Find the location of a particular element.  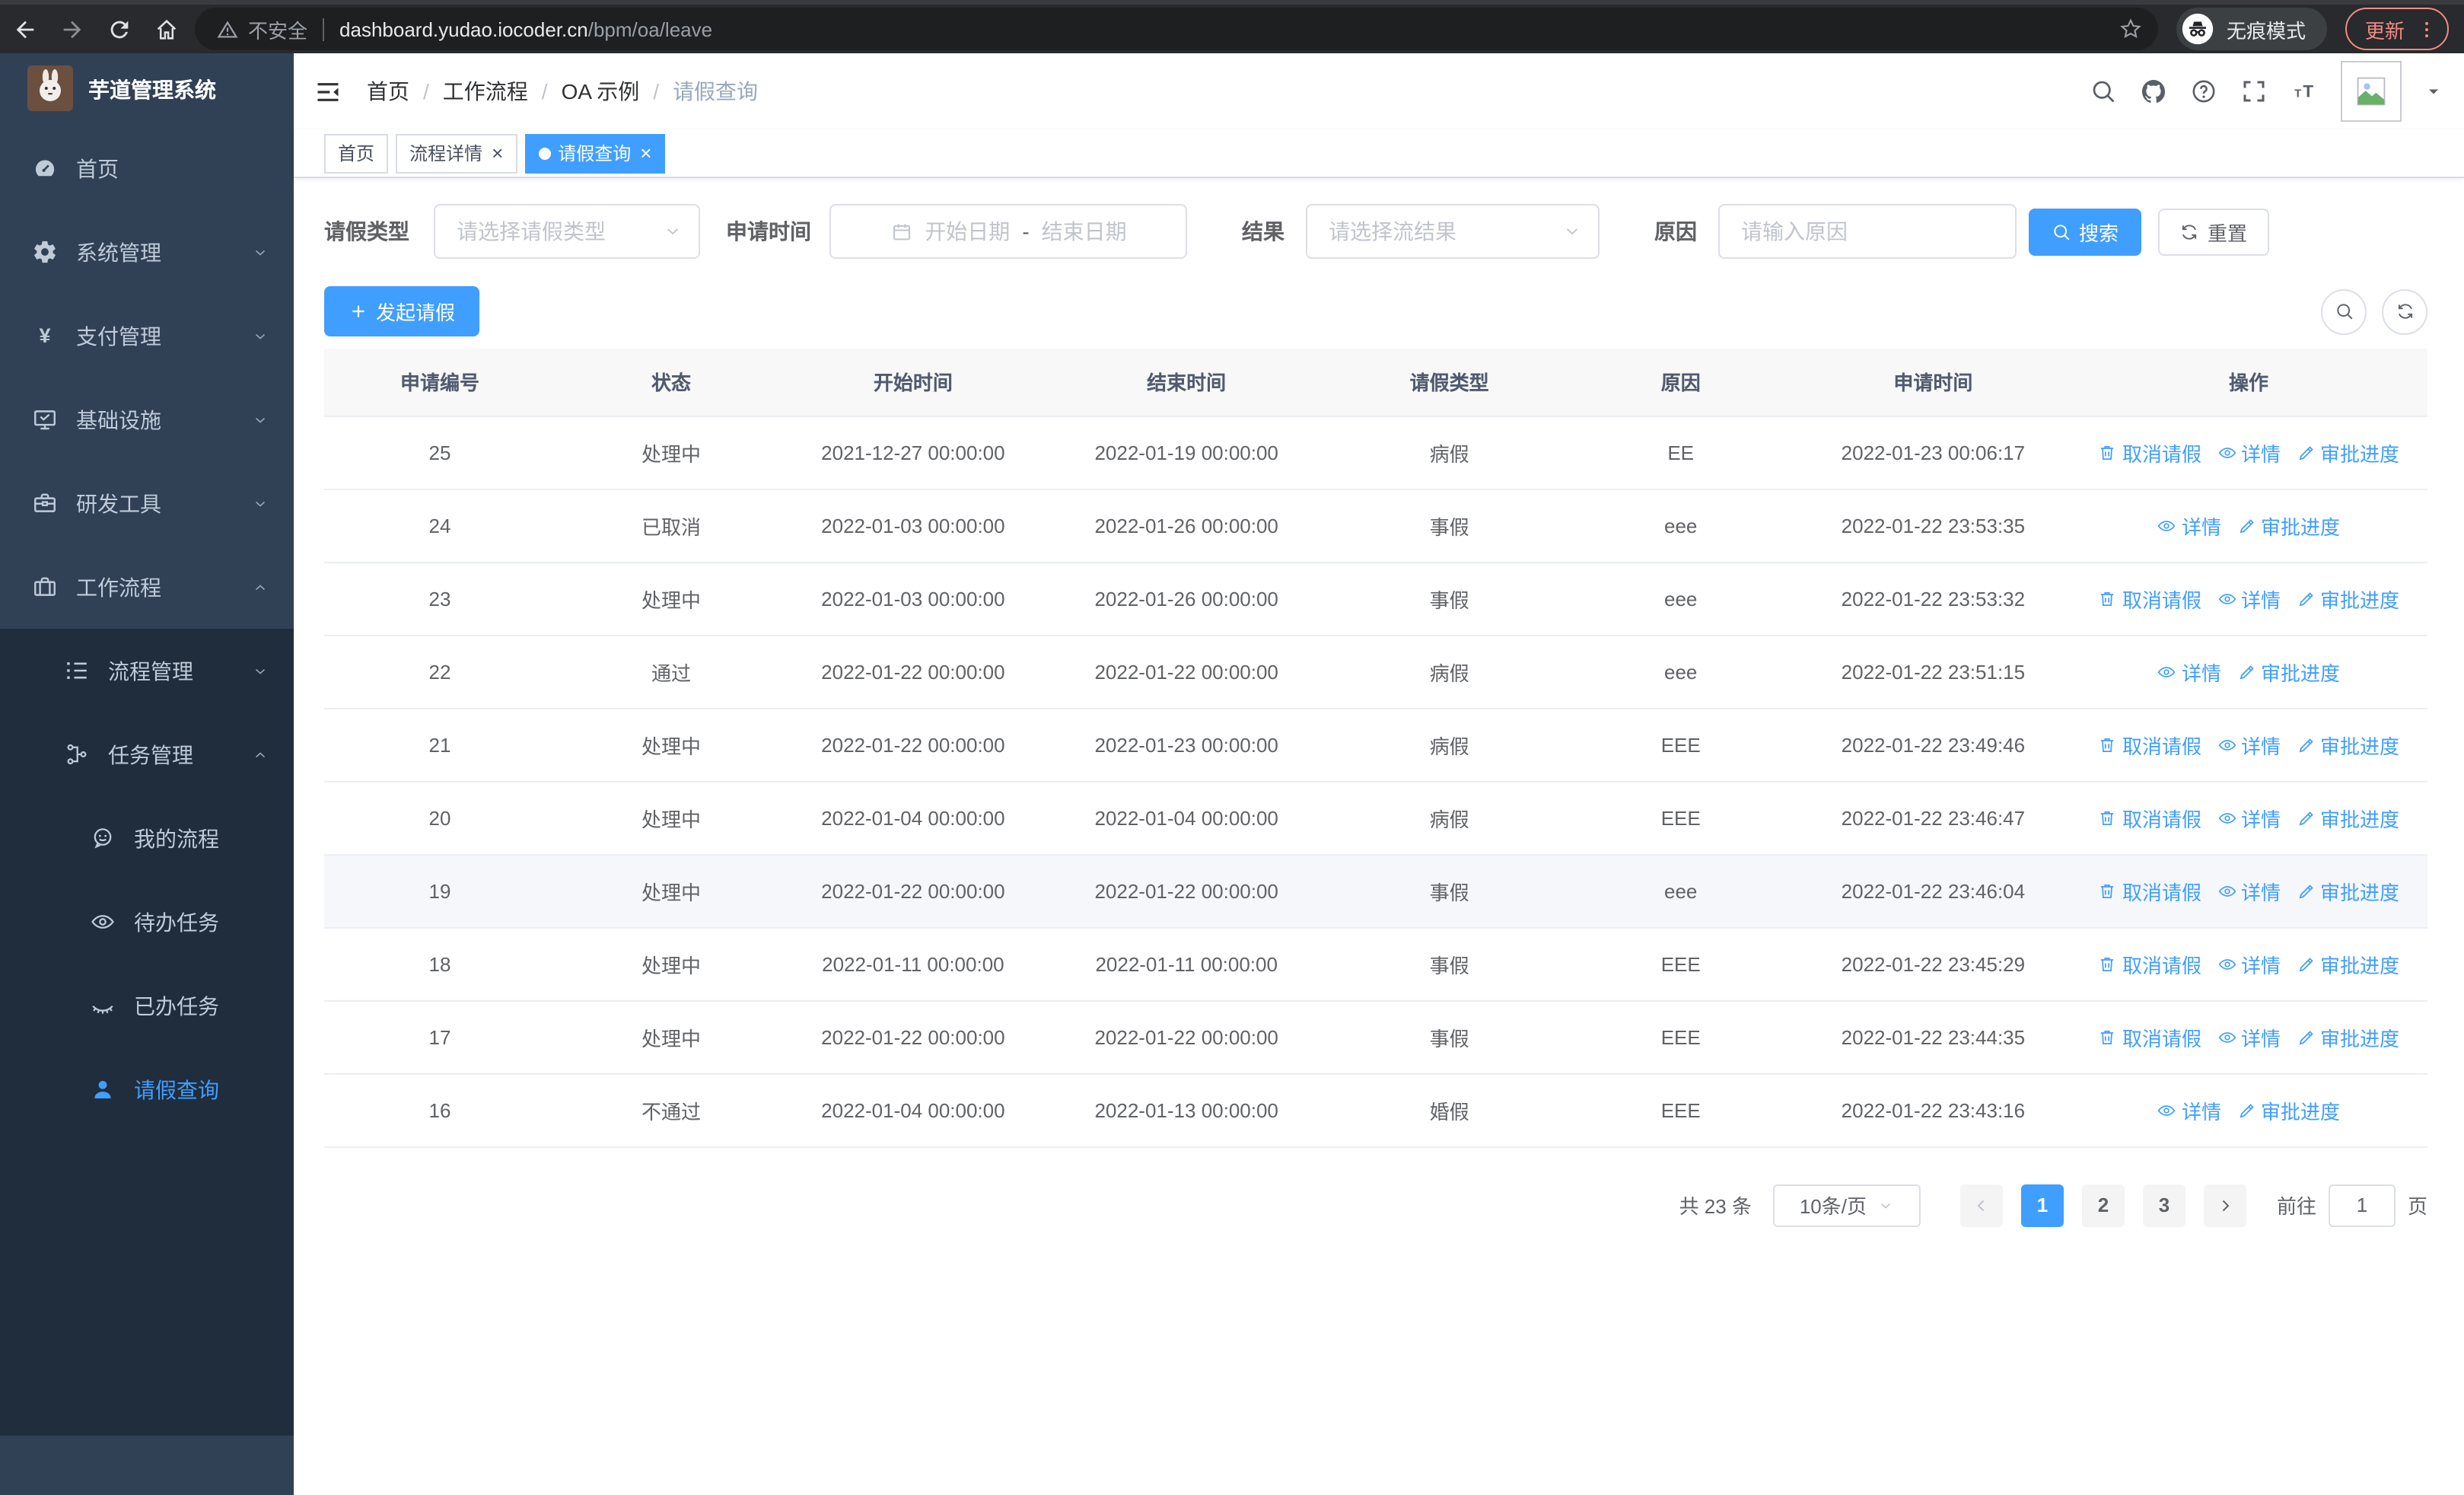

bookmark-star-icon is located at coordinates (2131, 29).